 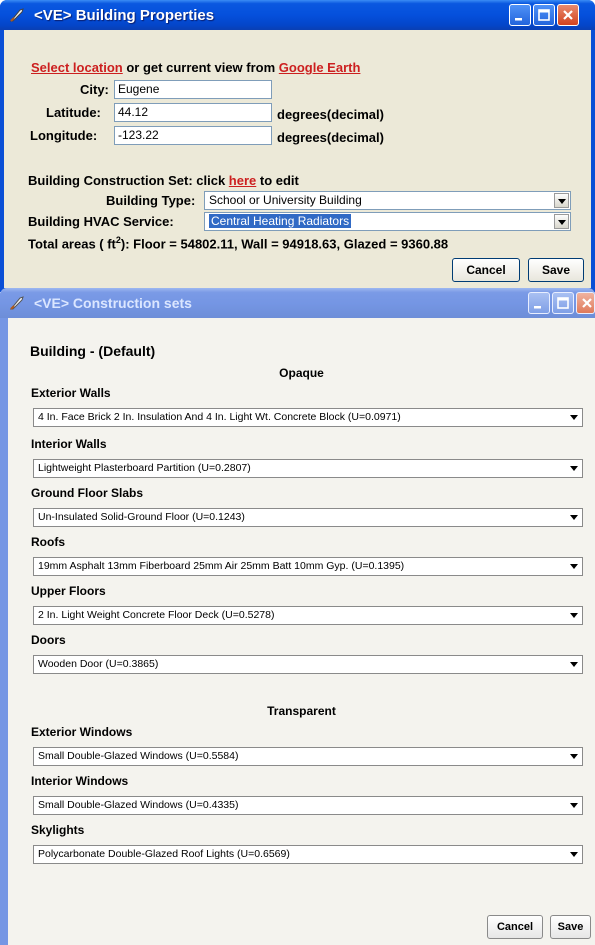 I want to click on construction-window-title: <VE> Construction sets, so click(x=113, y=303).